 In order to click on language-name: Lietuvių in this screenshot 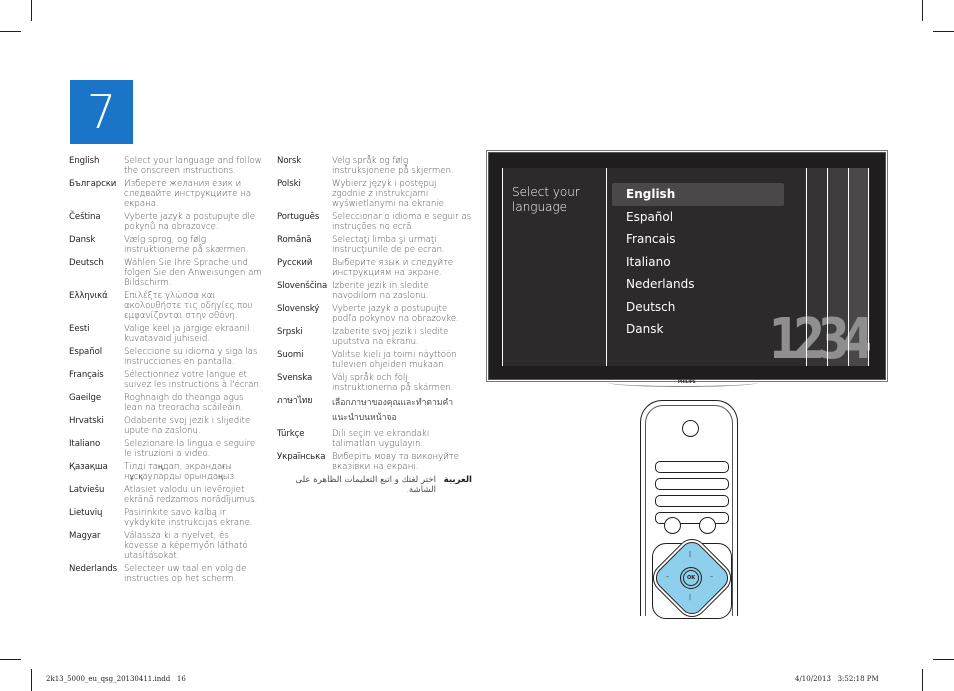, I will do `click(86, 513)`.